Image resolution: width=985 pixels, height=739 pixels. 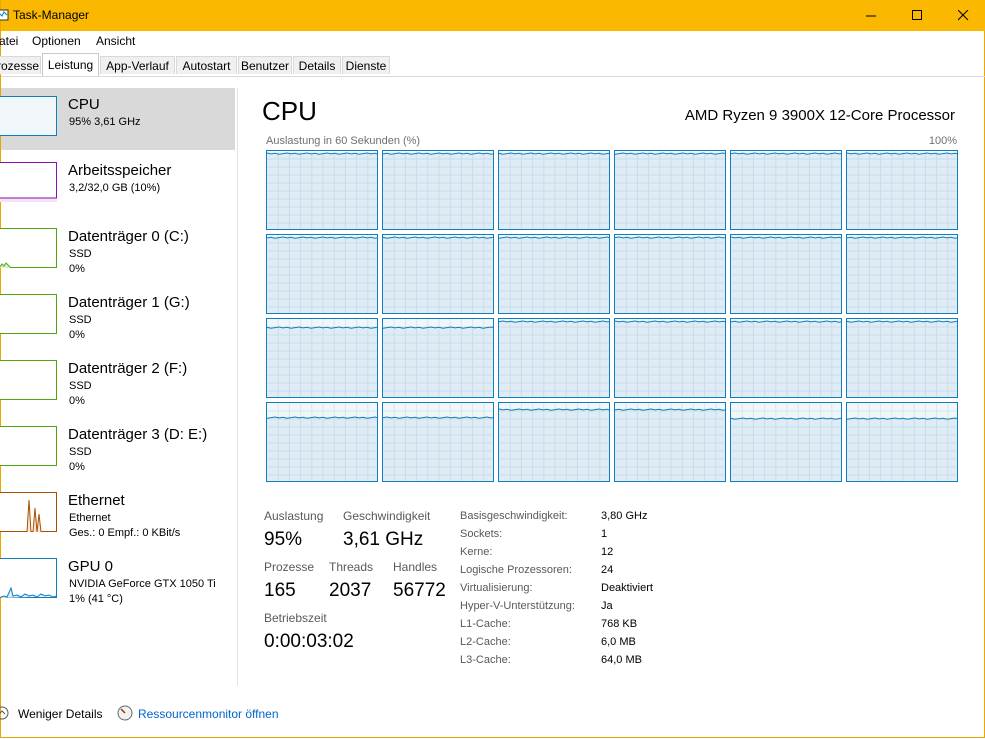 What do you see at coordinates (237, 387) in the screenshot?
I see `sidebar-divider` at bounding box center [237, 387].